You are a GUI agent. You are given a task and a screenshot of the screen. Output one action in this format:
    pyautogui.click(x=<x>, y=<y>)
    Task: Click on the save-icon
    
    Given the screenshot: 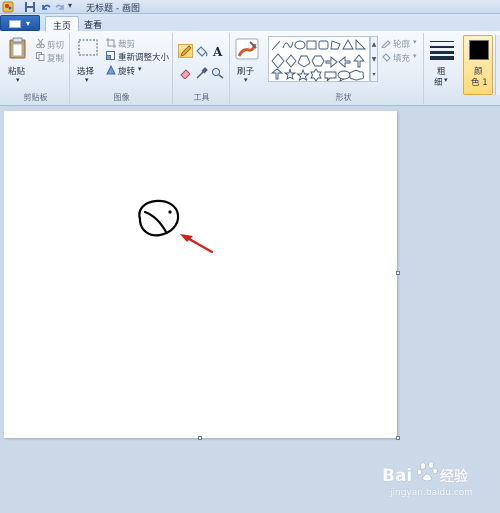 What is the action you would take?
    pyautogui.click(x=30, y=7)
    